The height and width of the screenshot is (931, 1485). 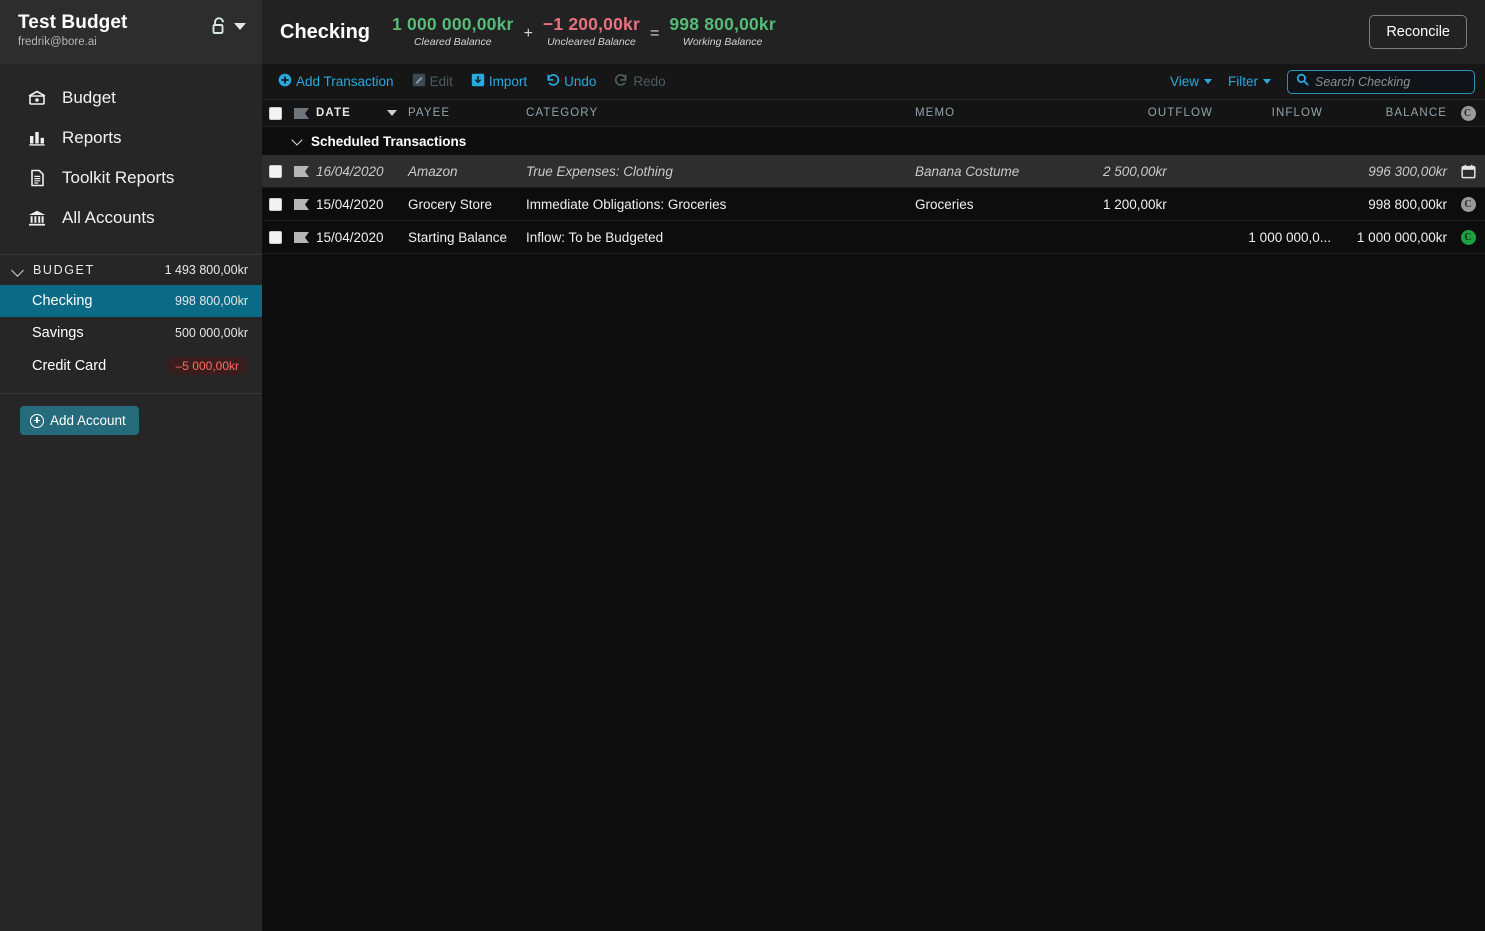 I want to click on add-transaction-button: Add Transaction, so click(x=340, y=81).